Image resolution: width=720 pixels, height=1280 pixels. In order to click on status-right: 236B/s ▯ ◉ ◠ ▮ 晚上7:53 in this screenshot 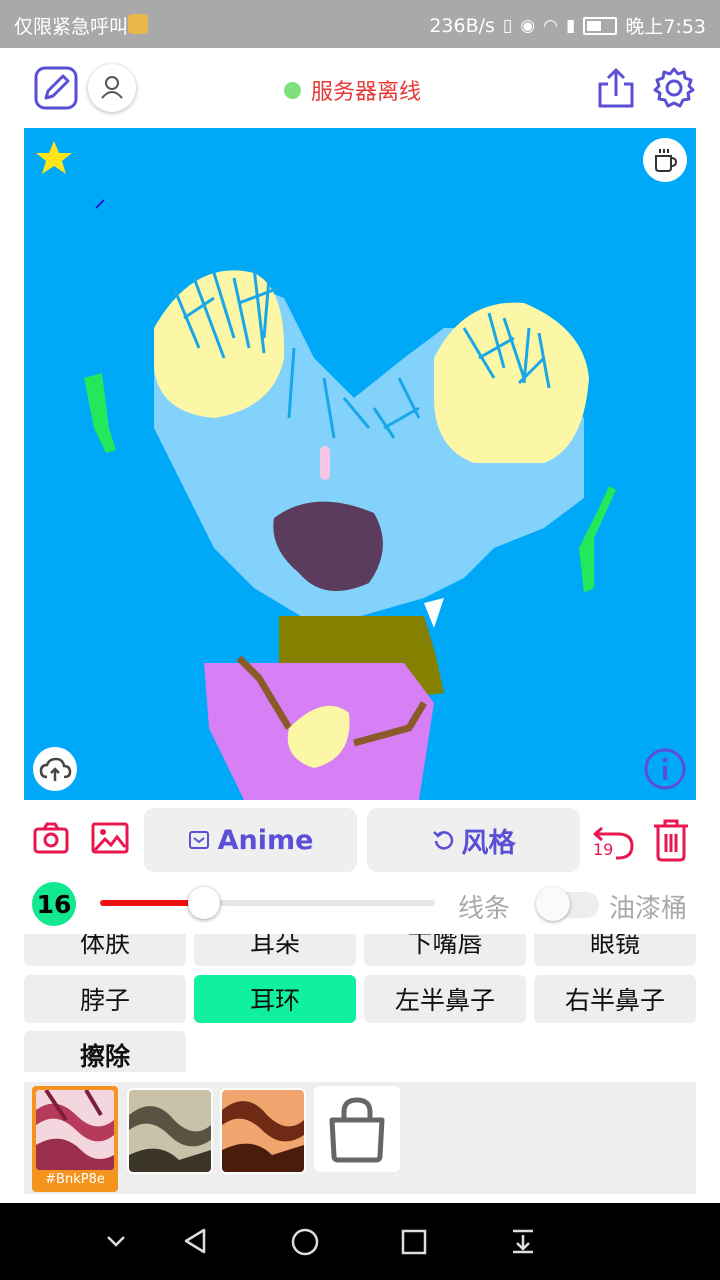, I will do `click(567, 25)`.